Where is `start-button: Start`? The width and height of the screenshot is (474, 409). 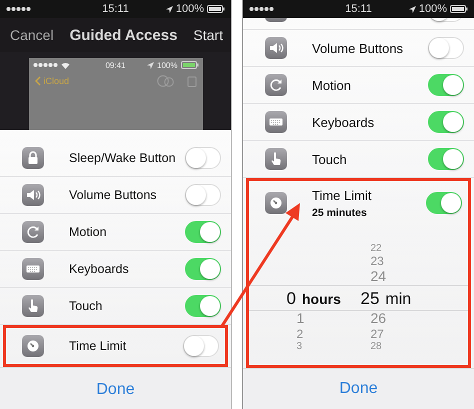
start-button: Start is located at coordinates (208, 35).